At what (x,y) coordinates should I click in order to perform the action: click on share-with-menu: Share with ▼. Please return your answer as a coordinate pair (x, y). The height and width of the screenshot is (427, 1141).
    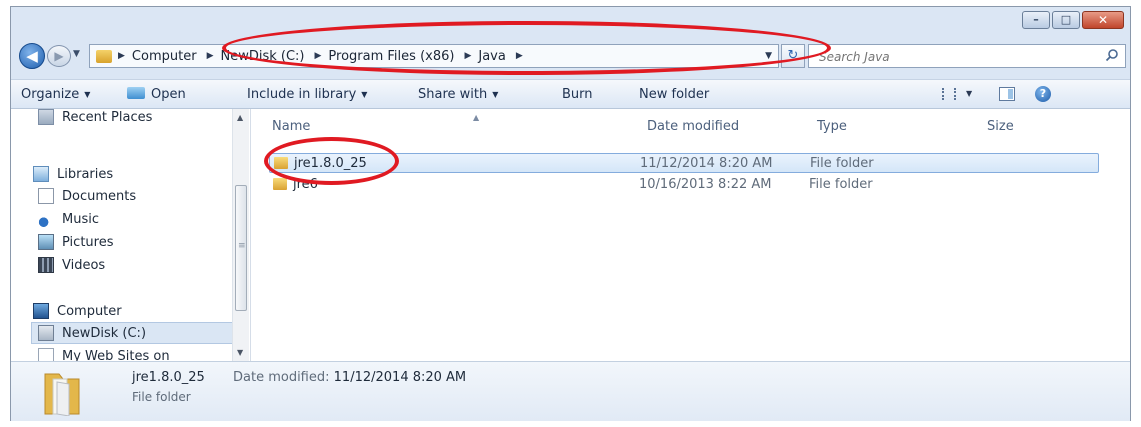
    Looking at the image, I should click on (458, 94).